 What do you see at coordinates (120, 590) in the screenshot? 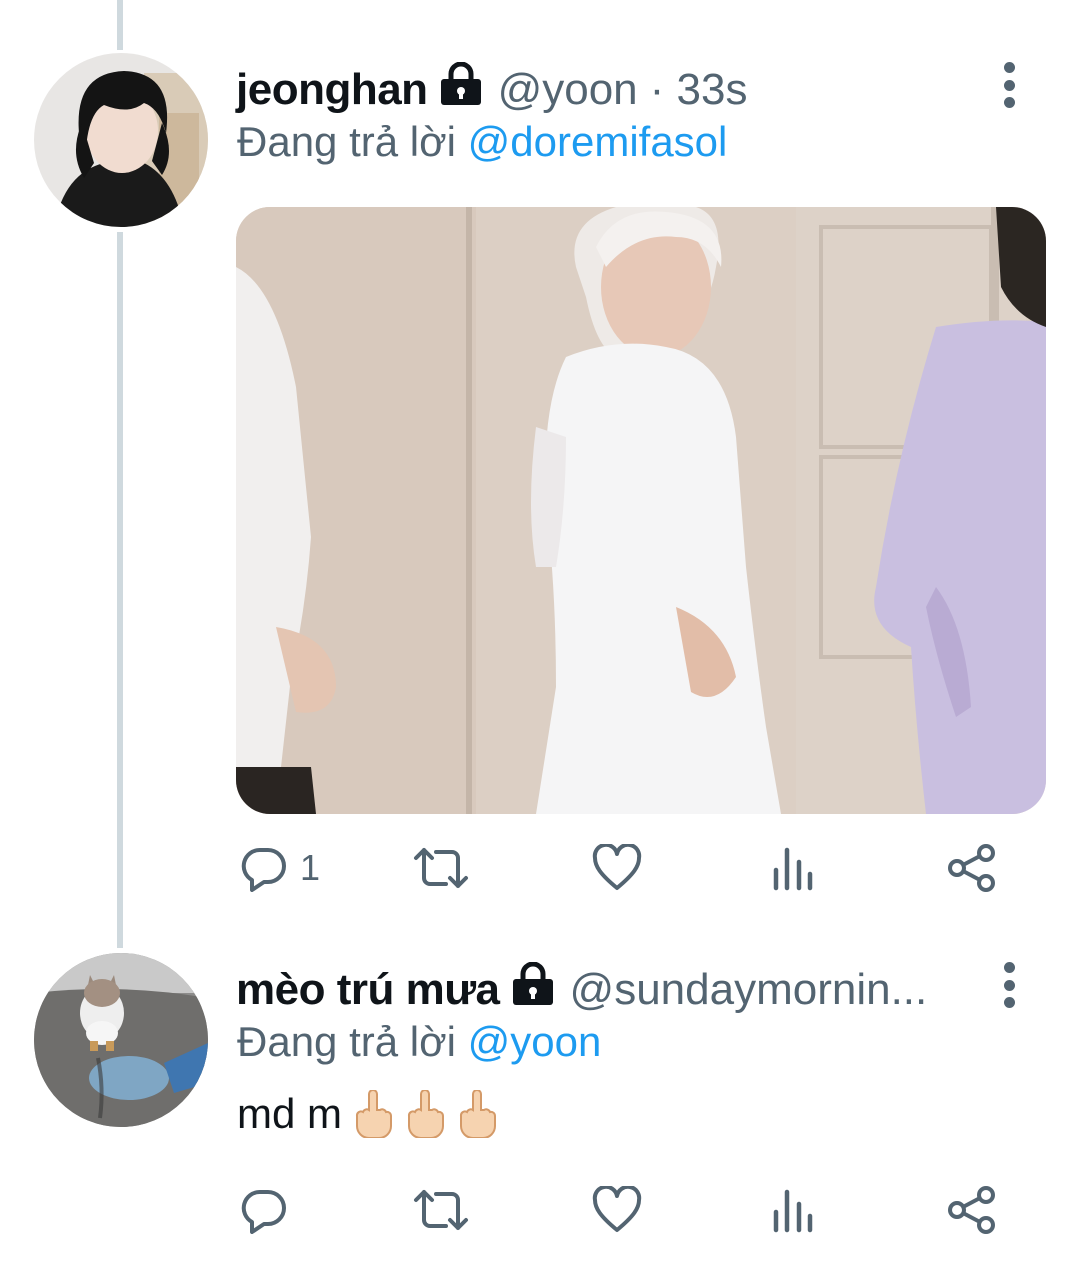
I see `thread-line-middle` at bounding box center [120, 590].